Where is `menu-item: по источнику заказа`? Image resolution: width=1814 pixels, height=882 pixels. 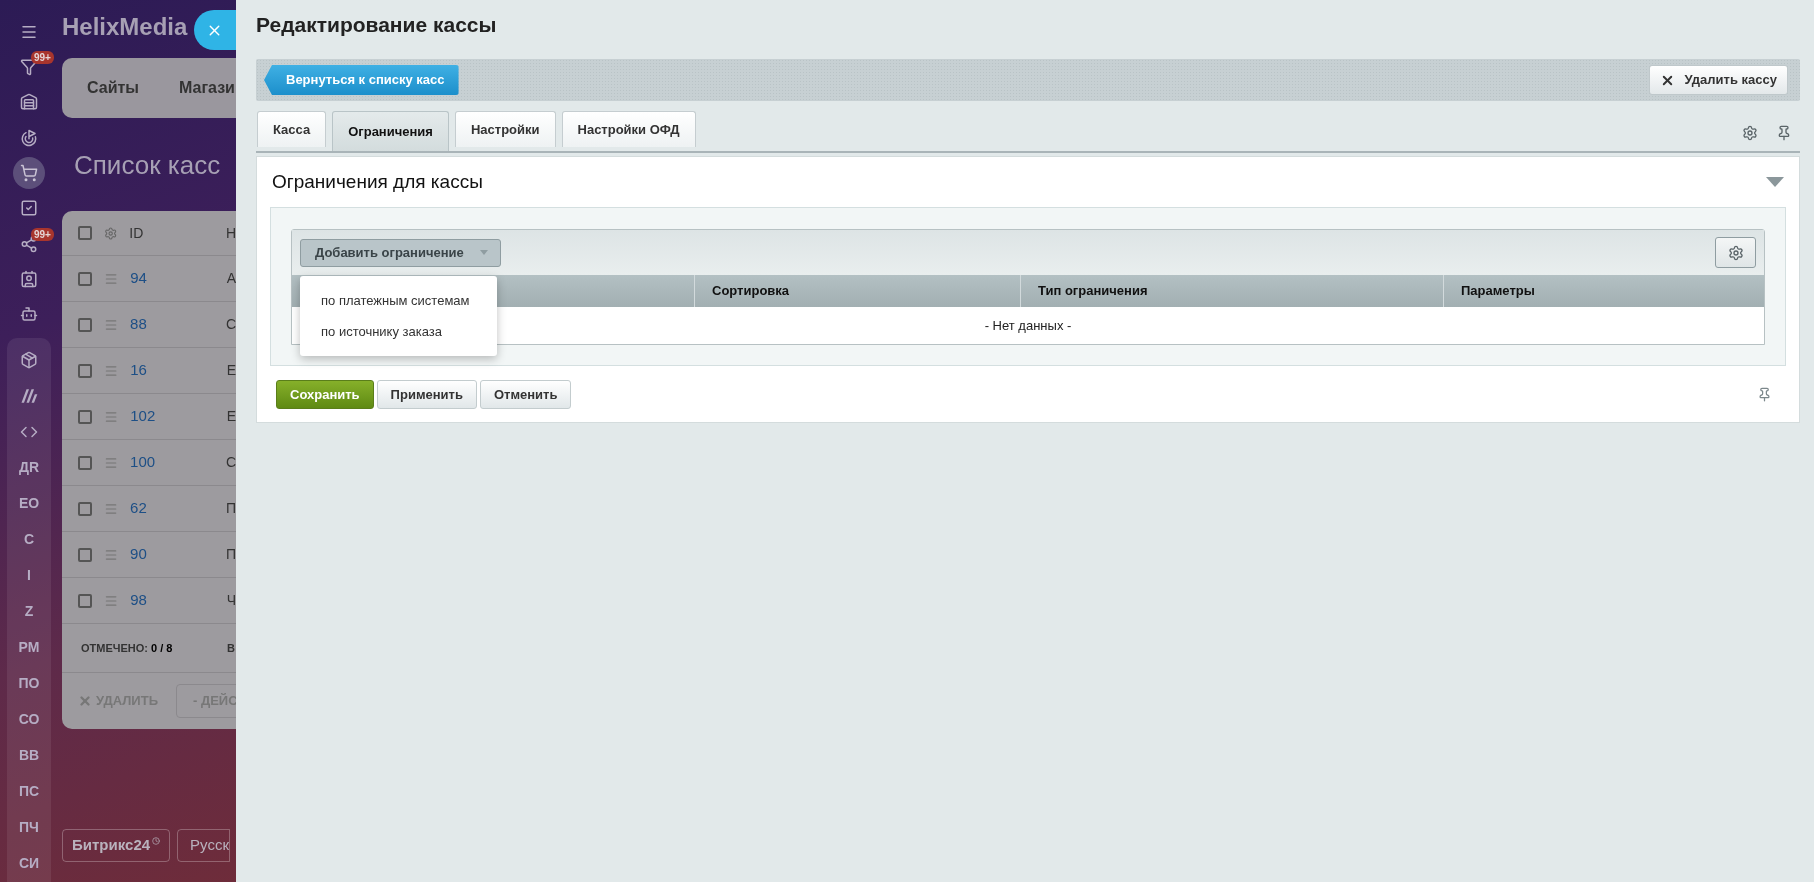
menu-item: по источнику заказа is located at coordinates (398, 331).